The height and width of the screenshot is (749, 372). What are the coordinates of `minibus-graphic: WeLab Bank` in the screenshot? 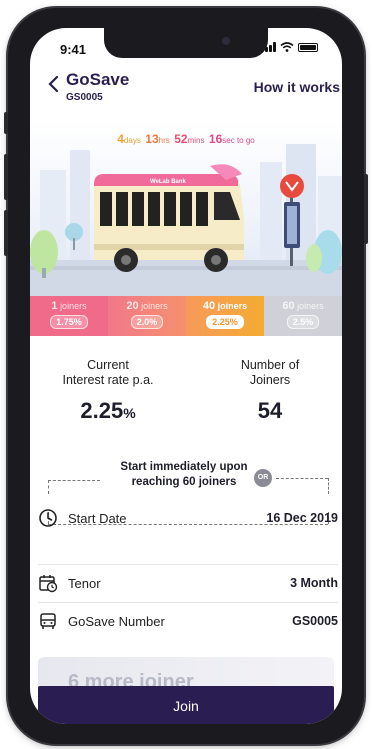 It's located at (169, 218).